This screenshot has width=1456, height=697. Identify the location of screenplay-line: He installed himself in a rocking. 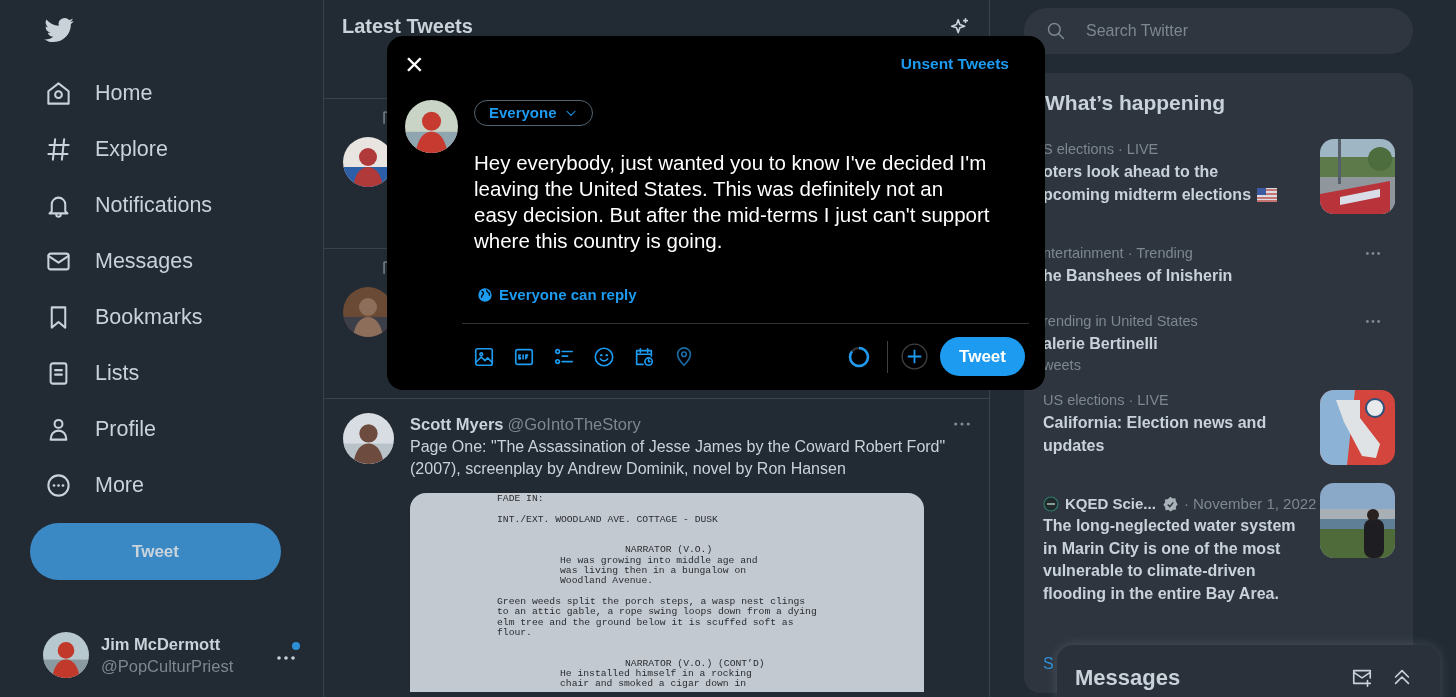
(655, 674).